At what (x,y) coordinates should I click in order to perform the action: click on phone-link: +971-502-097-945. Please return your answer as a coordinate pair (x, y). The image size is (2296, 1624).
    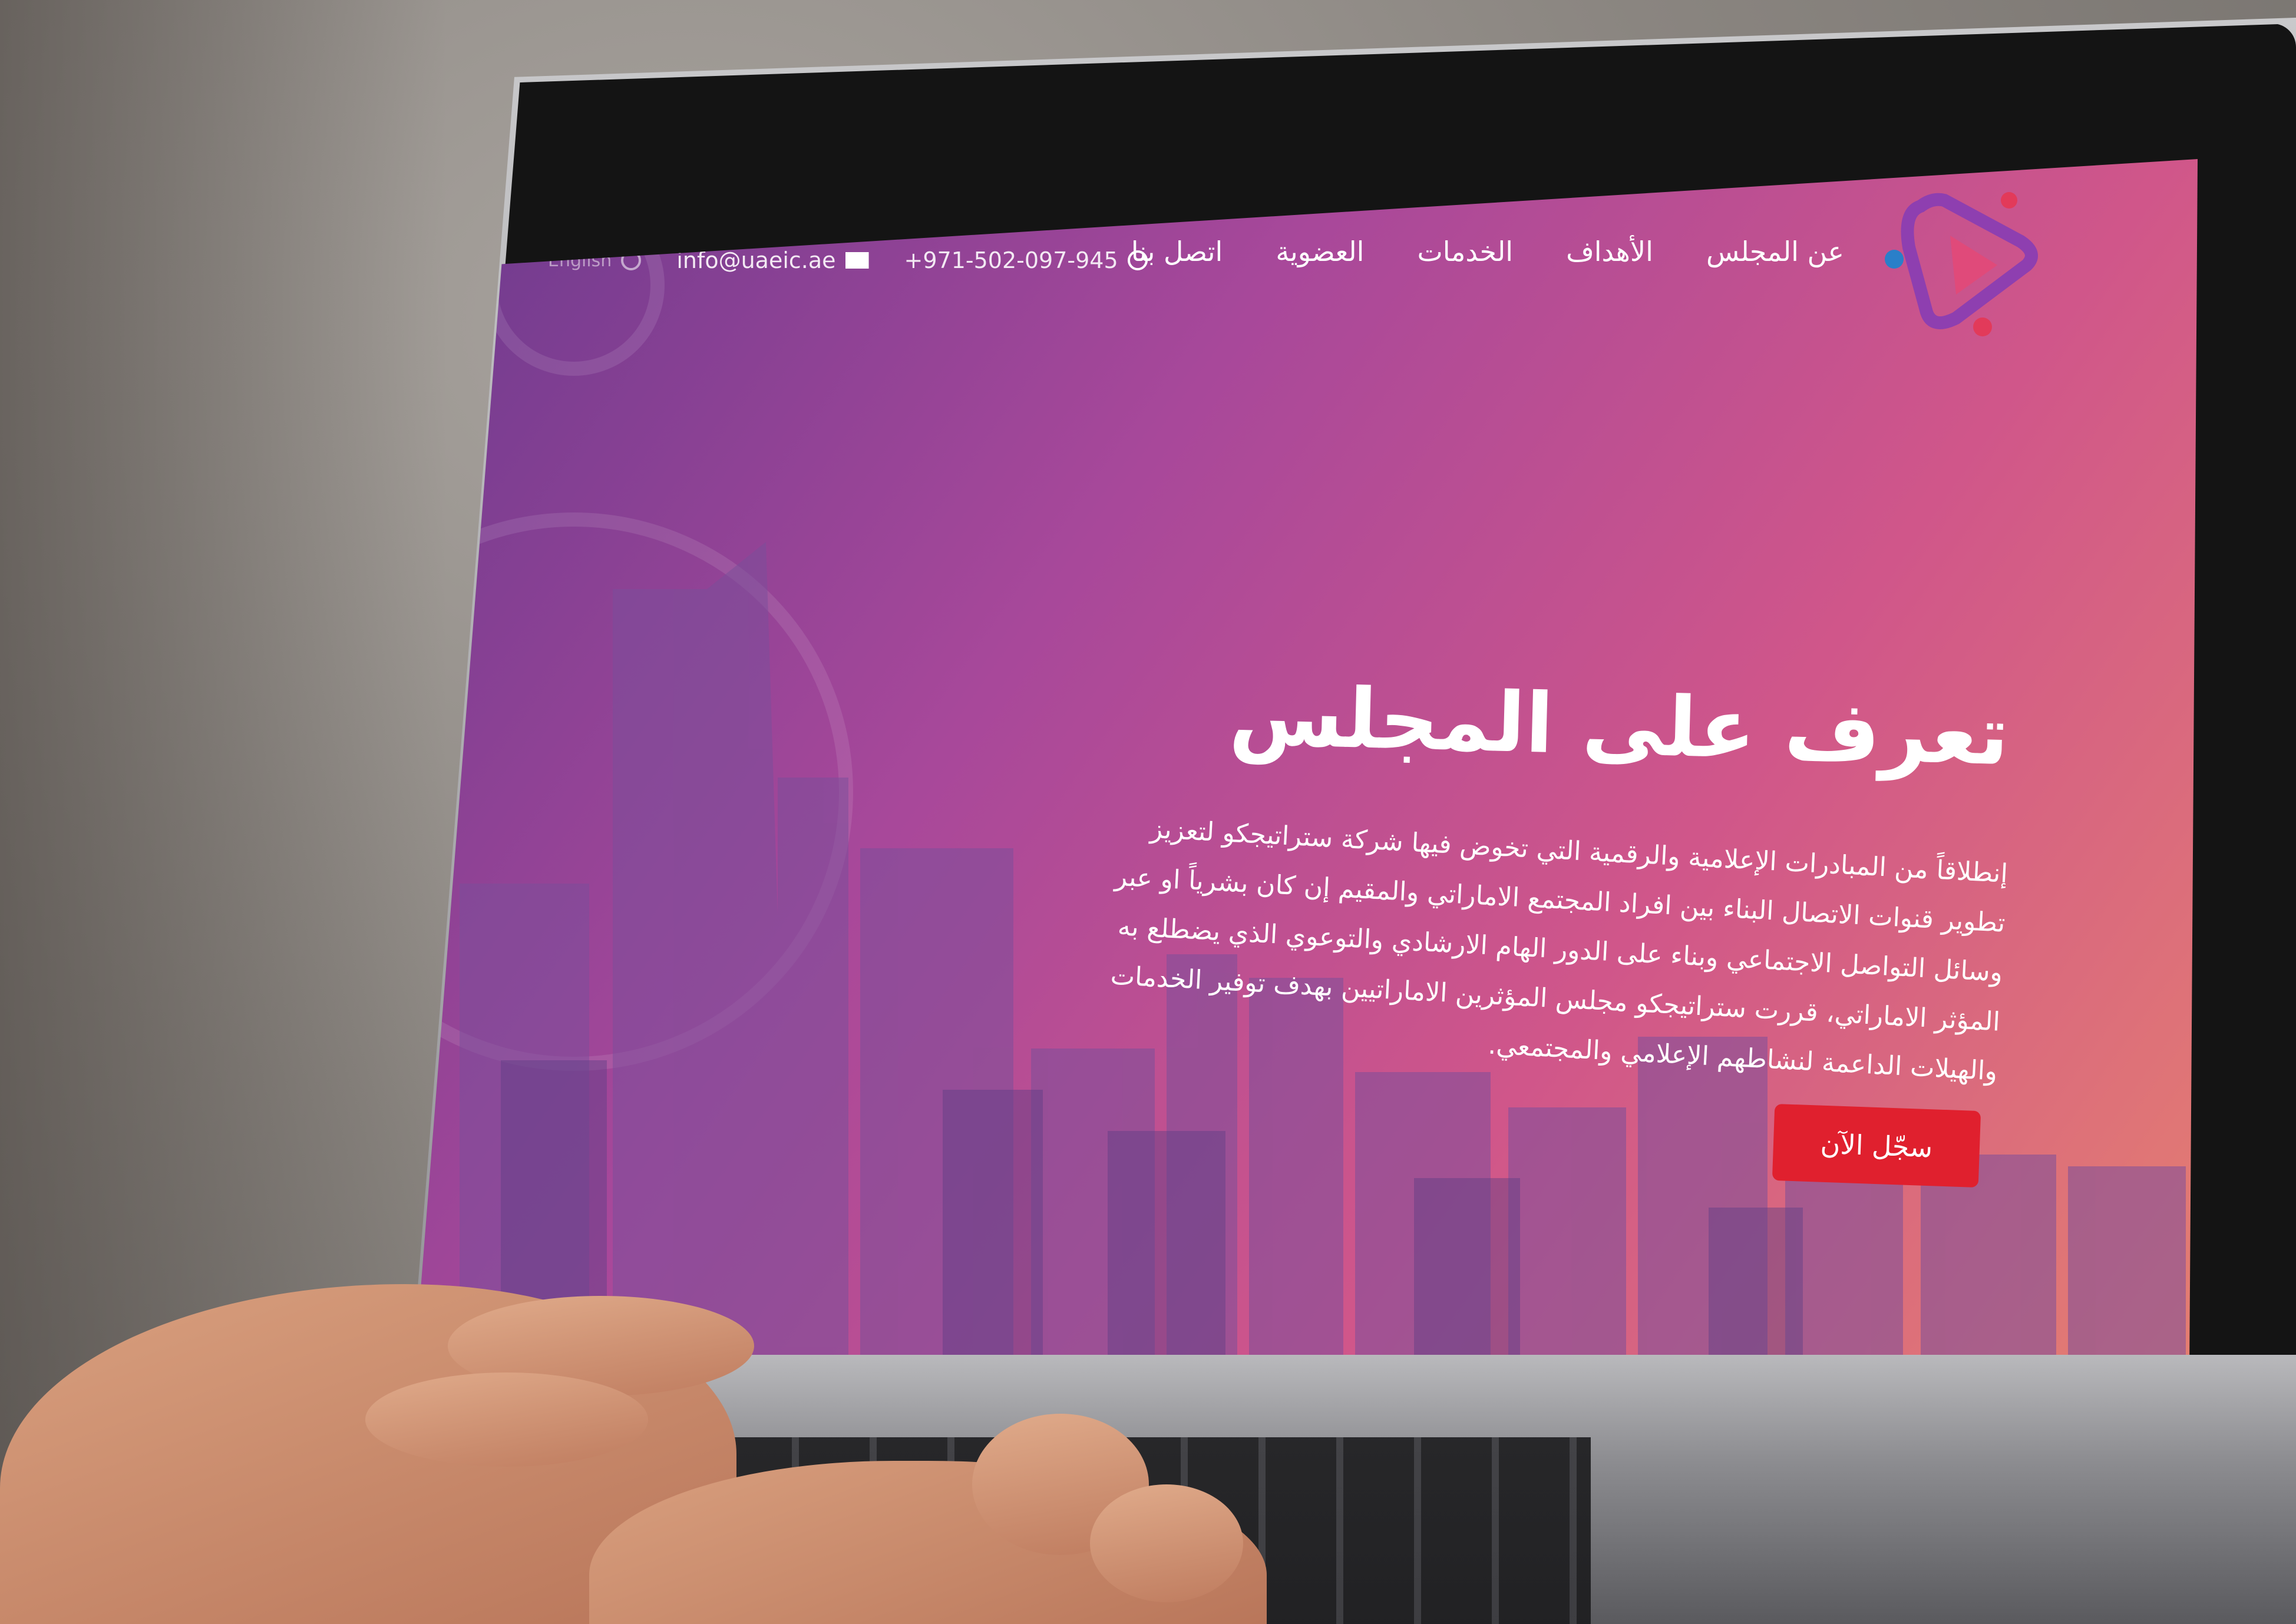
    Looking at the image, I should click on (1026, 260).